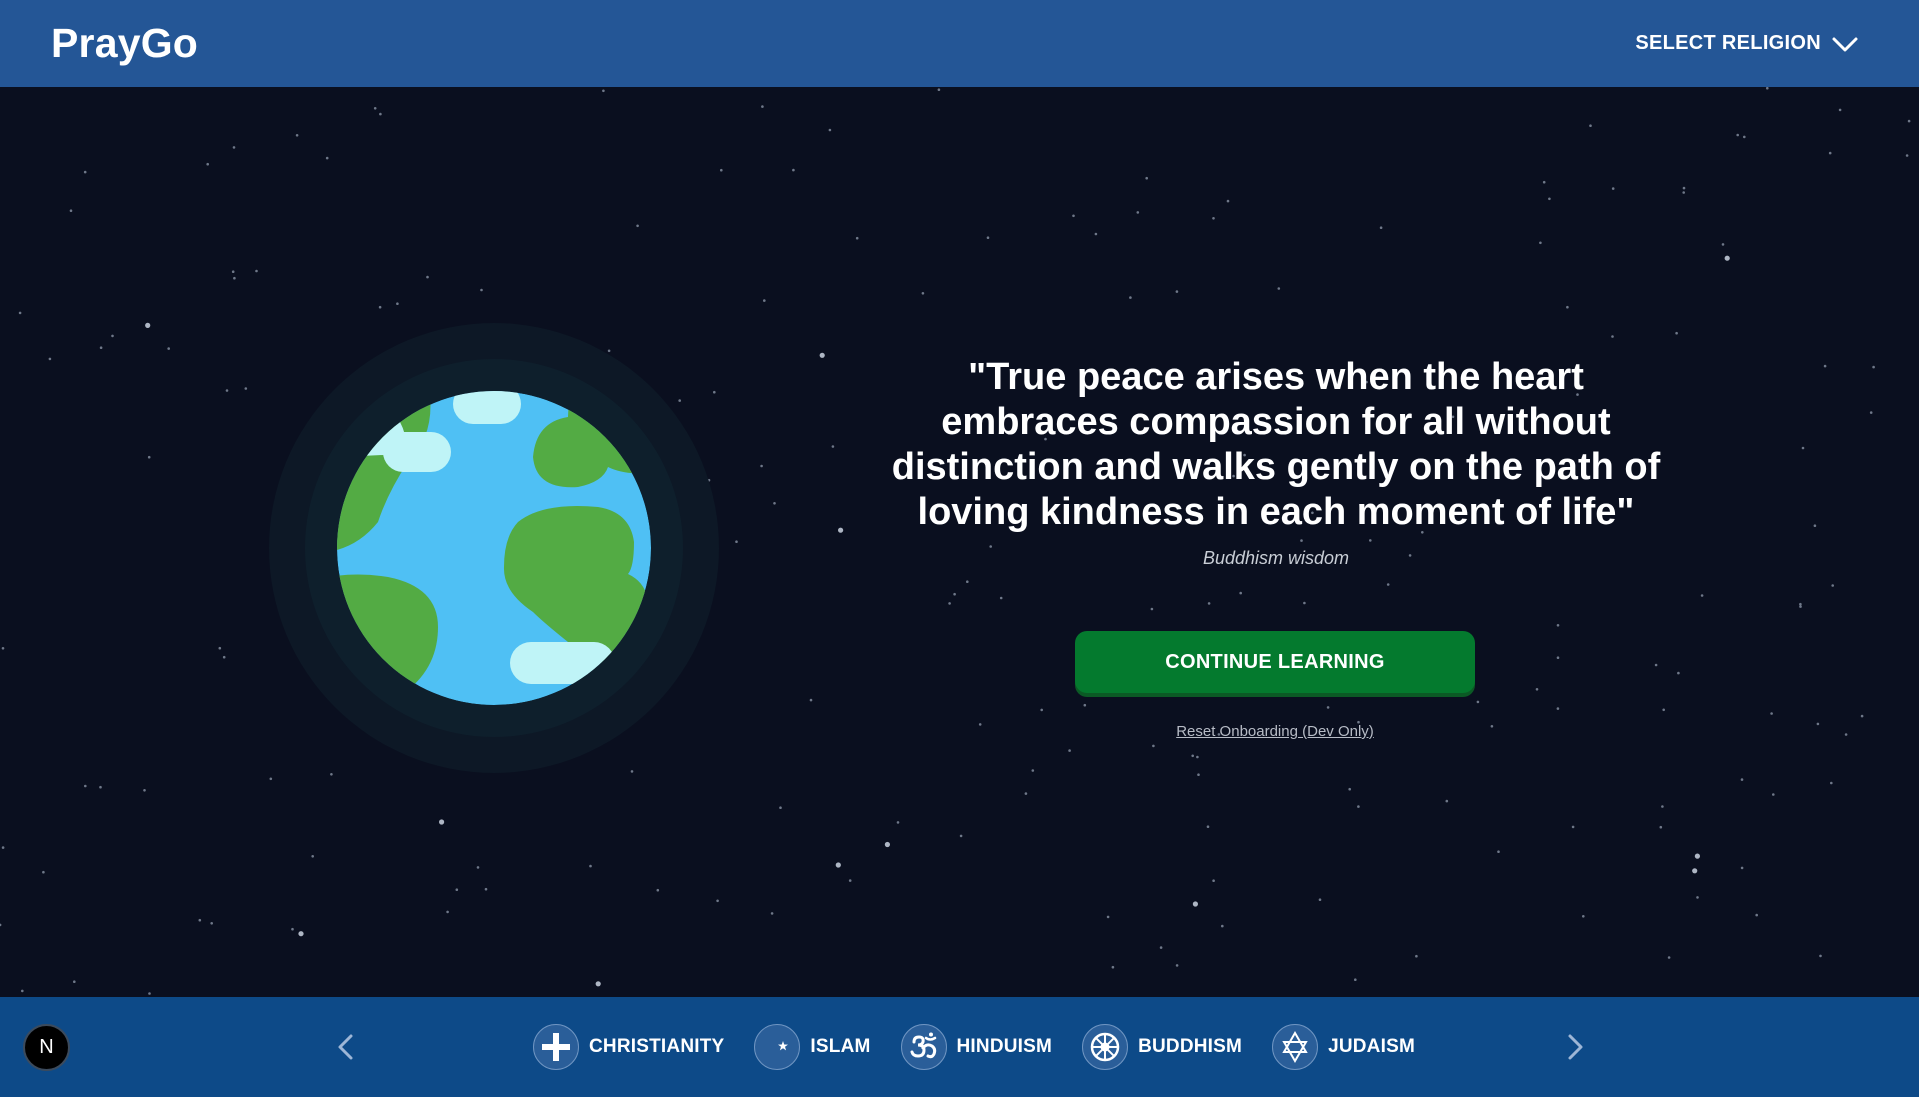  I want to click on chevron-left-icon, so click(346, 1047).